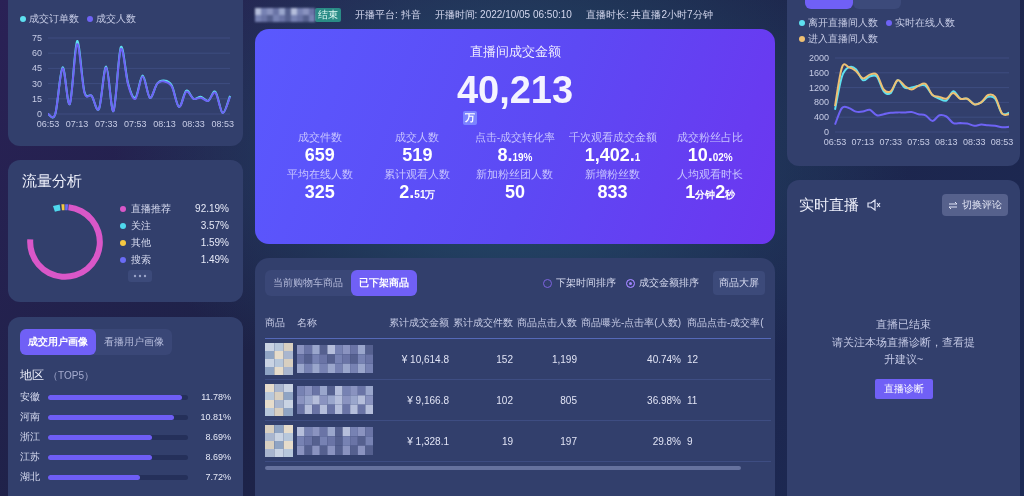 The width and height of the screenshot is (1024, 496). What do you see at coordinates (504, 359) in the screenshot?
I see `table-cell: 152` at bounding box center [504, 359].